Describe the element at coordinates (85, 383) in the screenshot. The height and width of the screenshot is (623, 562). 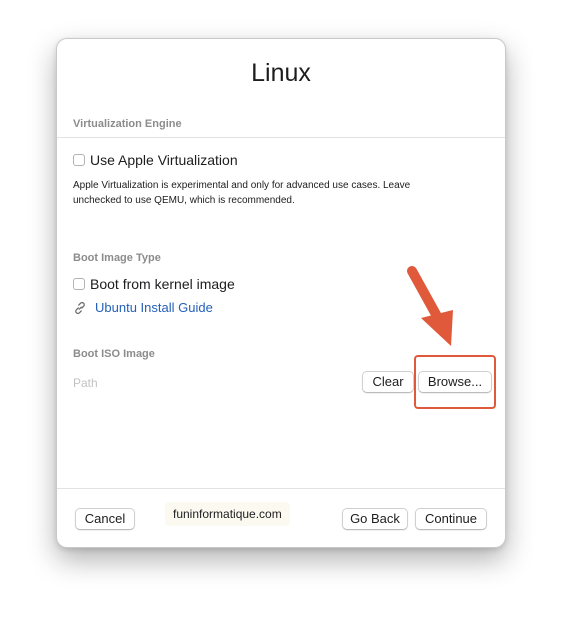
I see `iso-path-field: Path` at that location.